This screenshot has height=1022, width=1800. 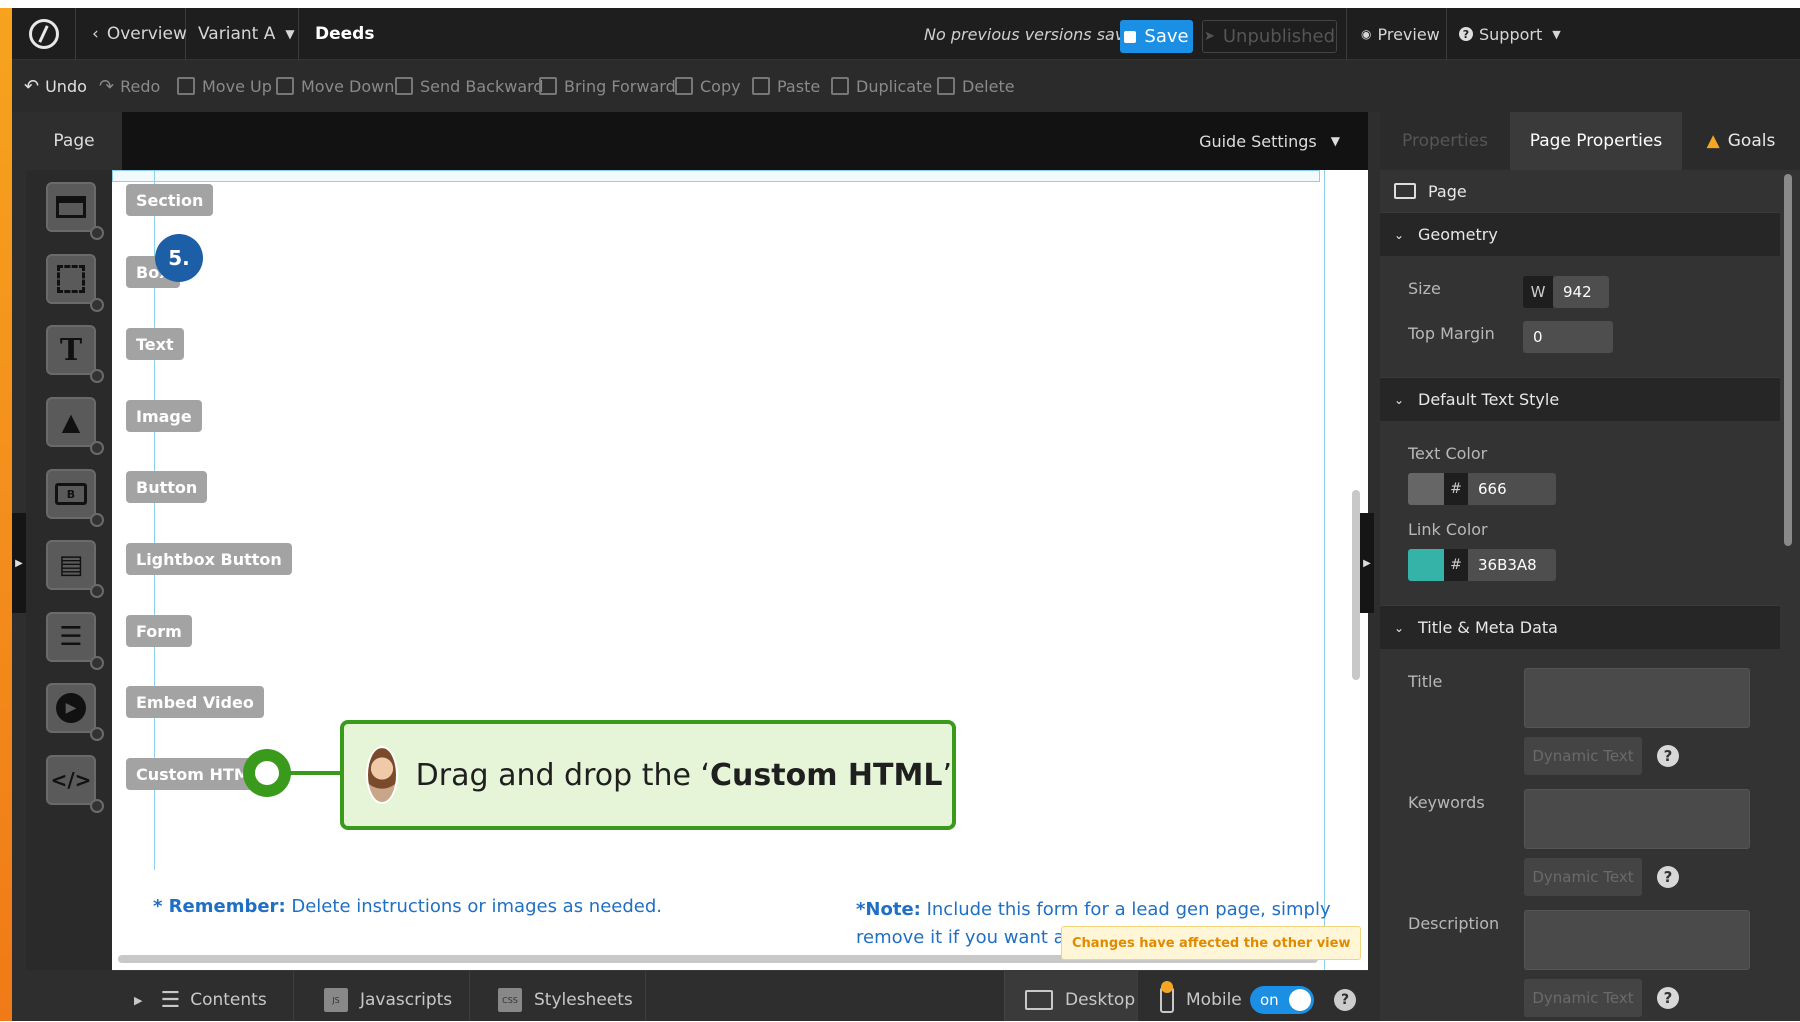 What do you see at coordinates (1637, 940) in the screenshot?
I see `description-textarea` at bounding box center [1637, 940].